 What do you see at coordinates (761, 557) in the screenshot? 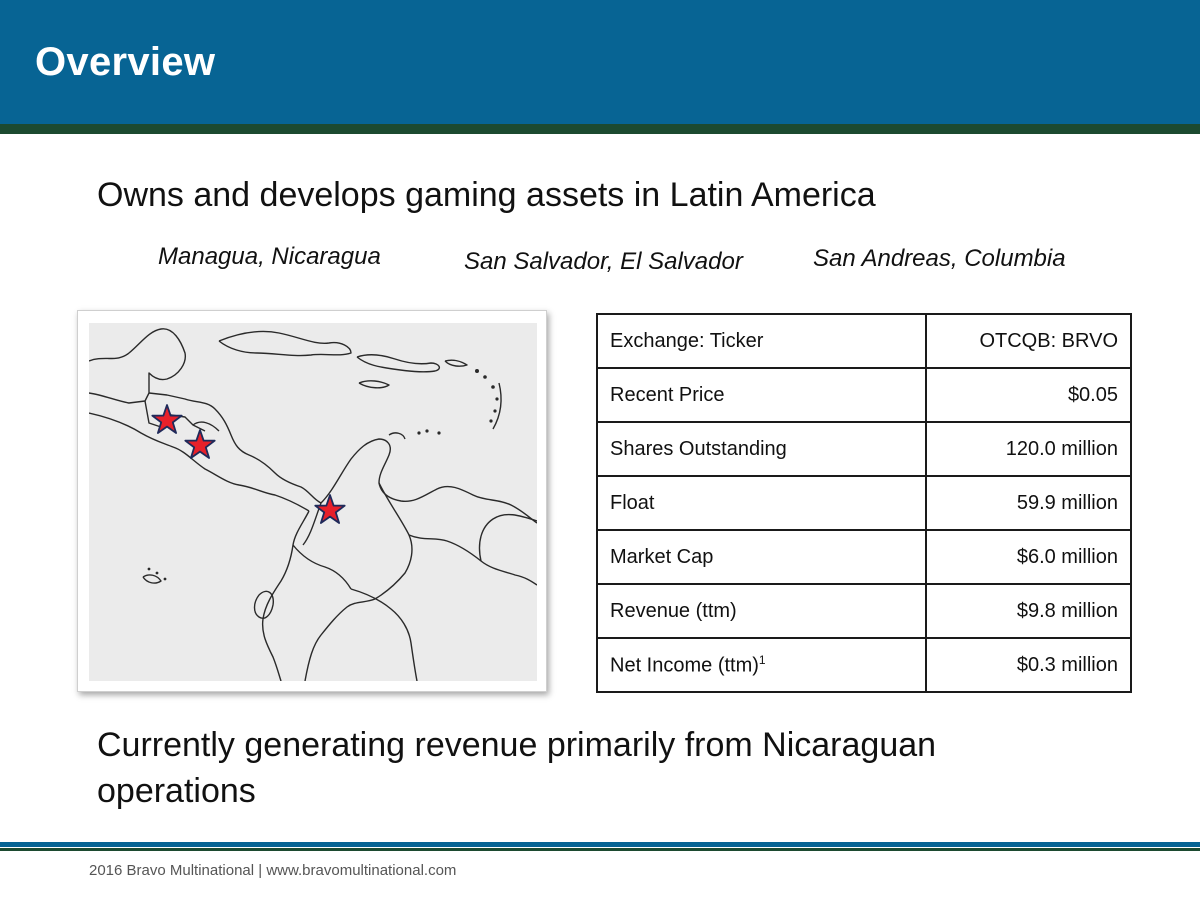
I see `stat-label: Market Cap` at bounding box center [761, 557].